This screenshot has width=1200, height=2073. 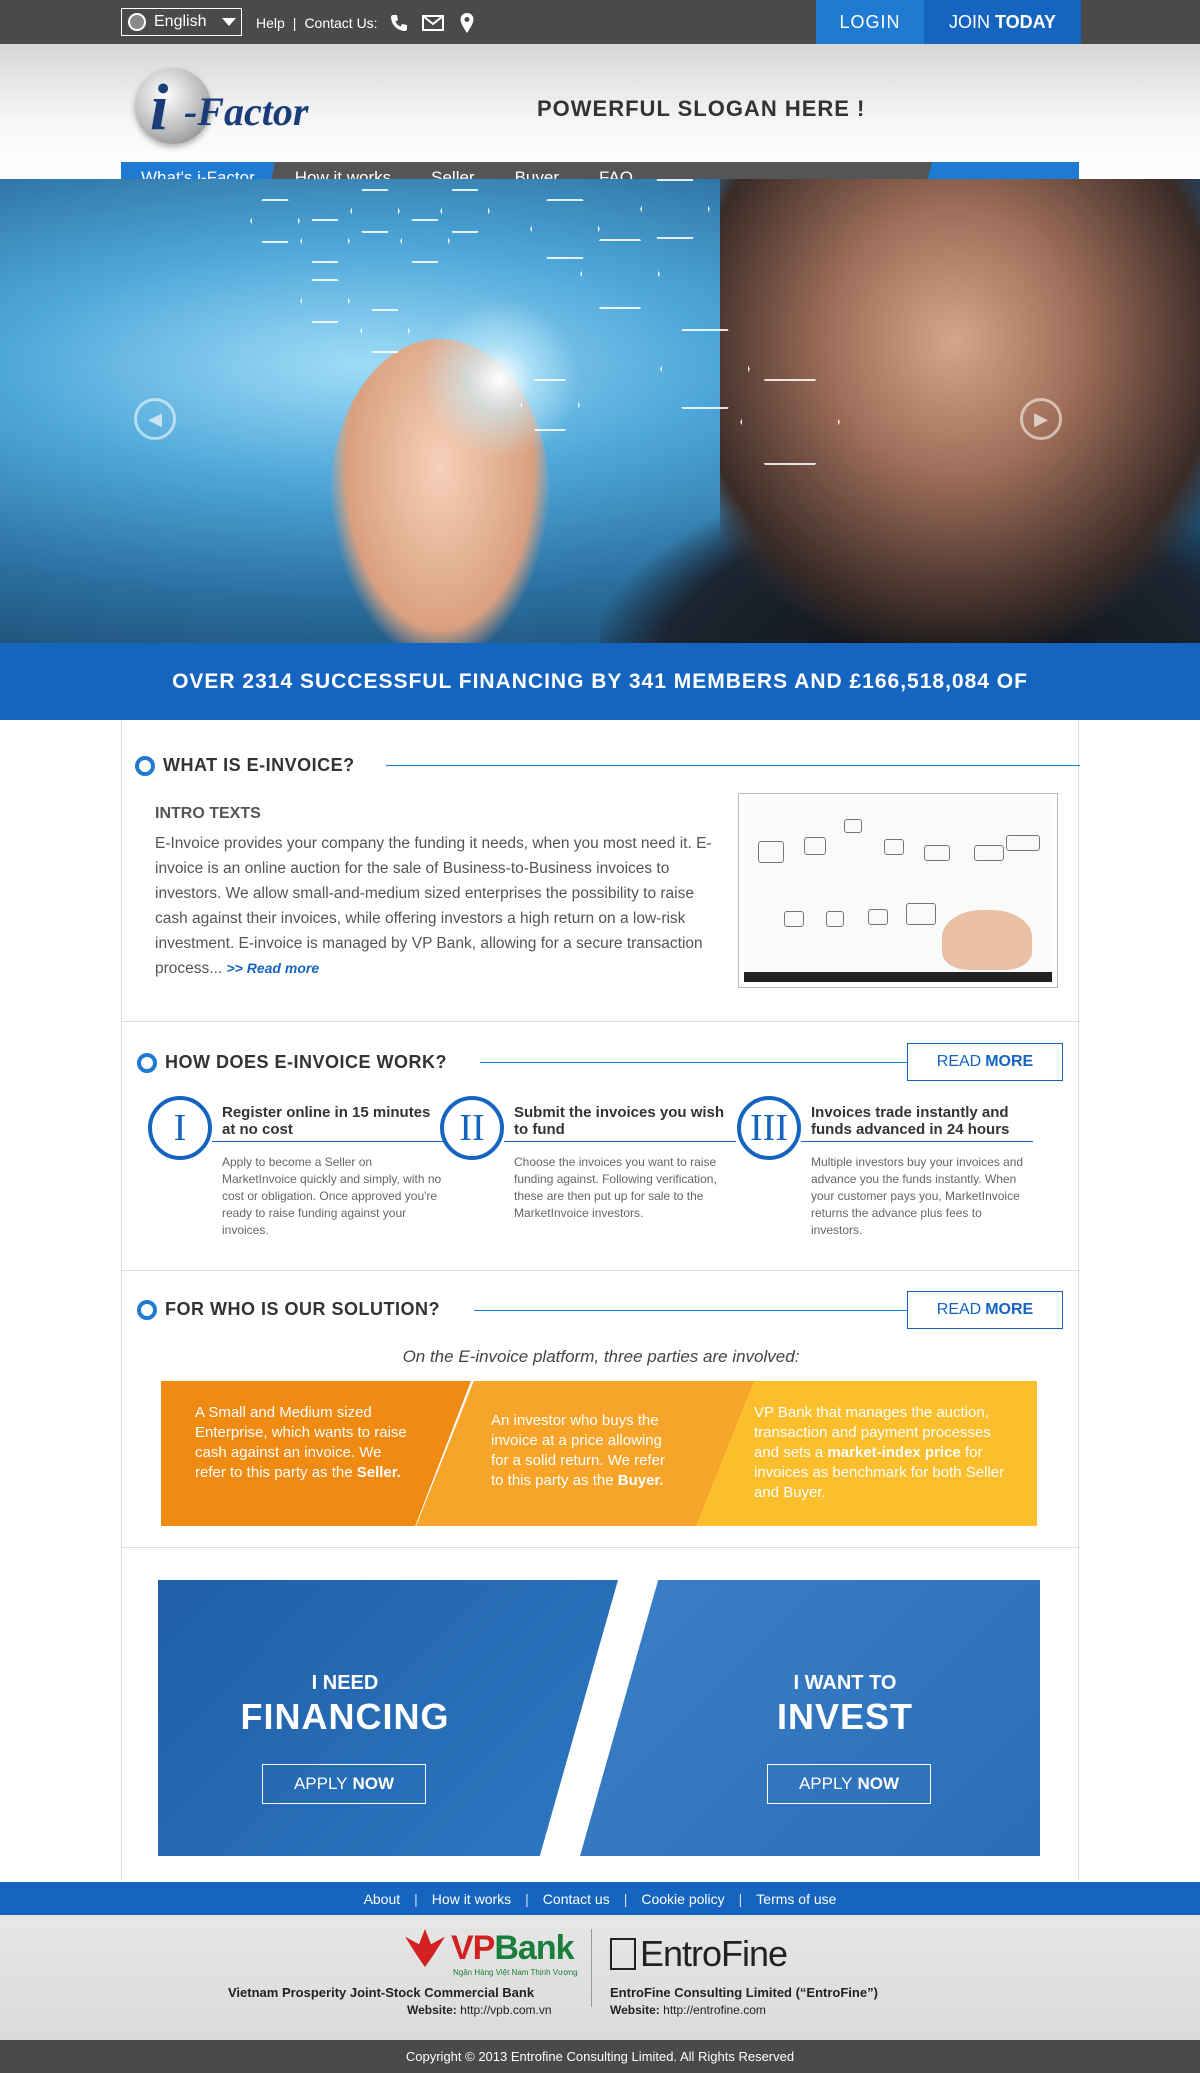 What do you see at coordinates (505, 2010) in the screenshot?
I see `vpbank-website-url: http://vpb.com.vn` at bounding box center [505, 2010].